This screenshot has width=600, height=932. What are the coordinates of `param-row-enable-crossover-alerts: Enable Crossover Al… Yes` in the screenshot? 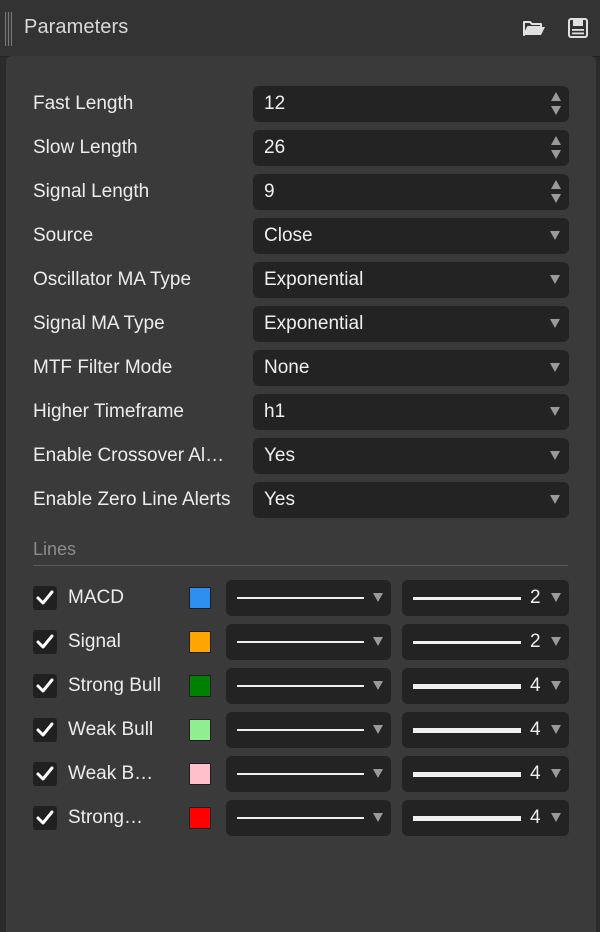 It's located at (301, 456).